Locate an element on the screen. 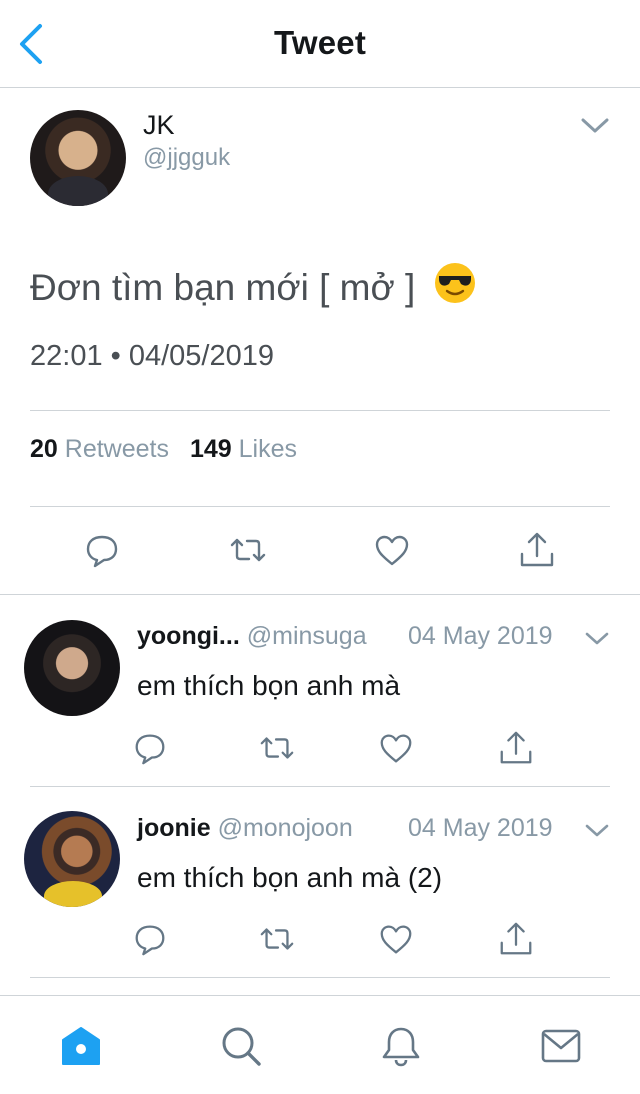 The width and height of the screenshot is (640, 1094). likes-label: Likes is located at coordinates (268, 449).